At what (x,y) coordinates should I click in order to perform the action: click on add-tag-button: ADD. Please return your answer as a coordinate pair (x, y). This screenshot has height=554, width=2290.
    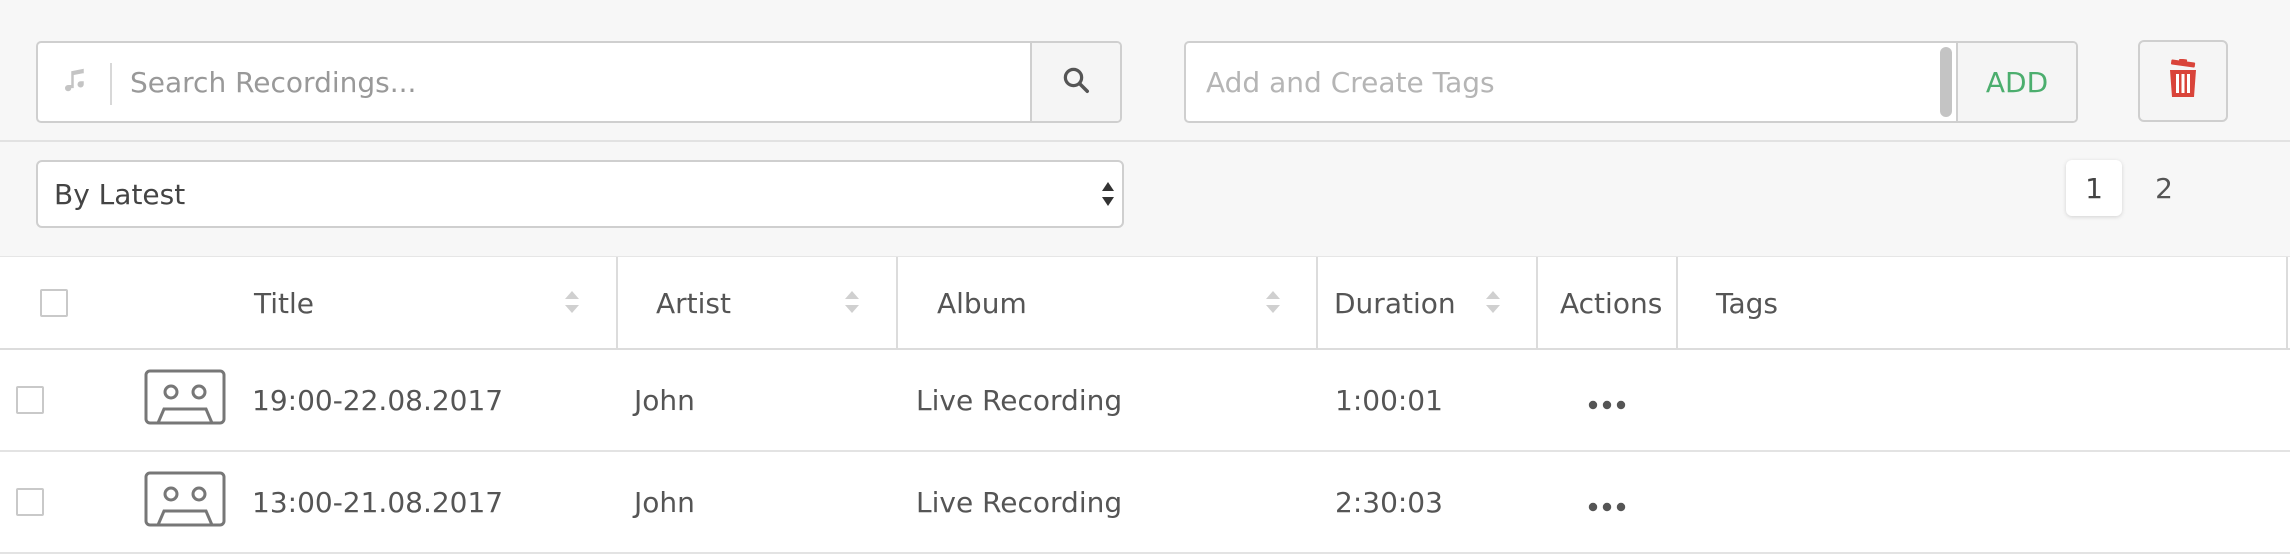
    Looking at the image, I should click on (2016, 82).